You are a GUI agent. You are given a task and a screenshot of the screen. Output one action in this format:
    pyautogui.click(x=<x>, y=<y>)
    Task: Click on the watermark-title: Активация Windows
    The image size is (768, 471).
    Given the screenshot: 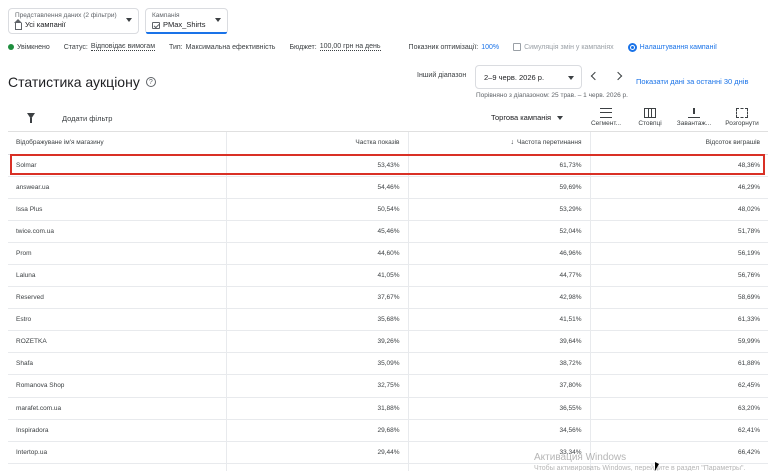 What is the action you would take?
    pyautogui.click(x=580, y=457)
    